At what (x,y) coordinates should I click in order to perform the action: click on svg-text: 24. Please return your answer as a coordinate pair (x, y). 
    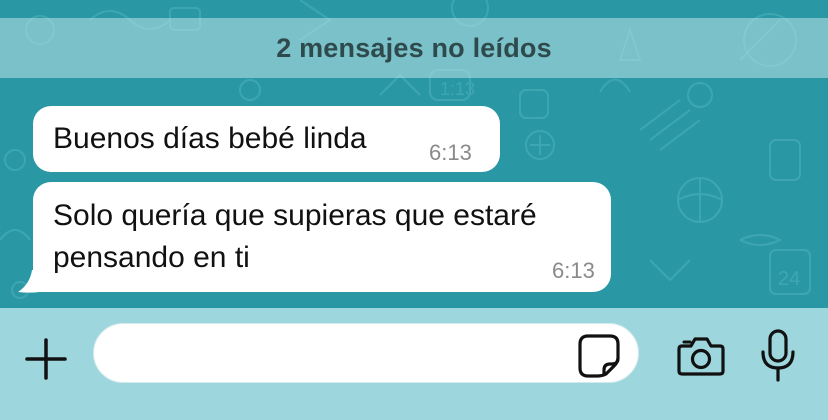
    Looking at the image, I should click on (789, 279).